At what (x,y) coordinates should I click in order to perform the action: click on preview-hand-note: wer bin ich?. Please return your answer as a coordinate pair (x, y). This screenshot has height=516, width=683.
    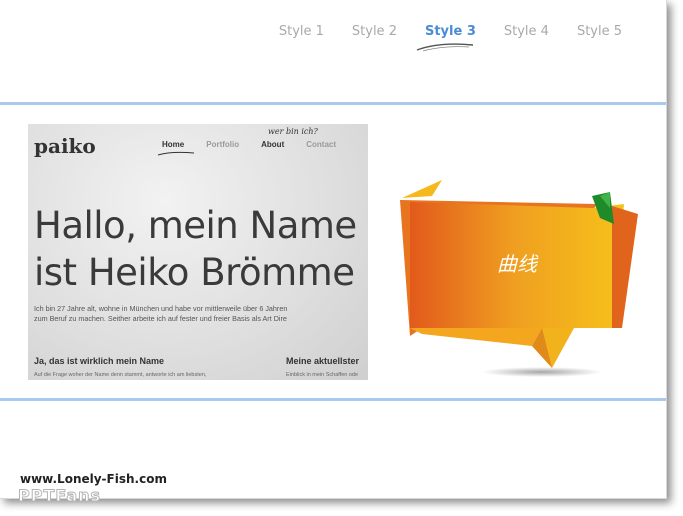
    Looking at the image, I should click on (293, 131).